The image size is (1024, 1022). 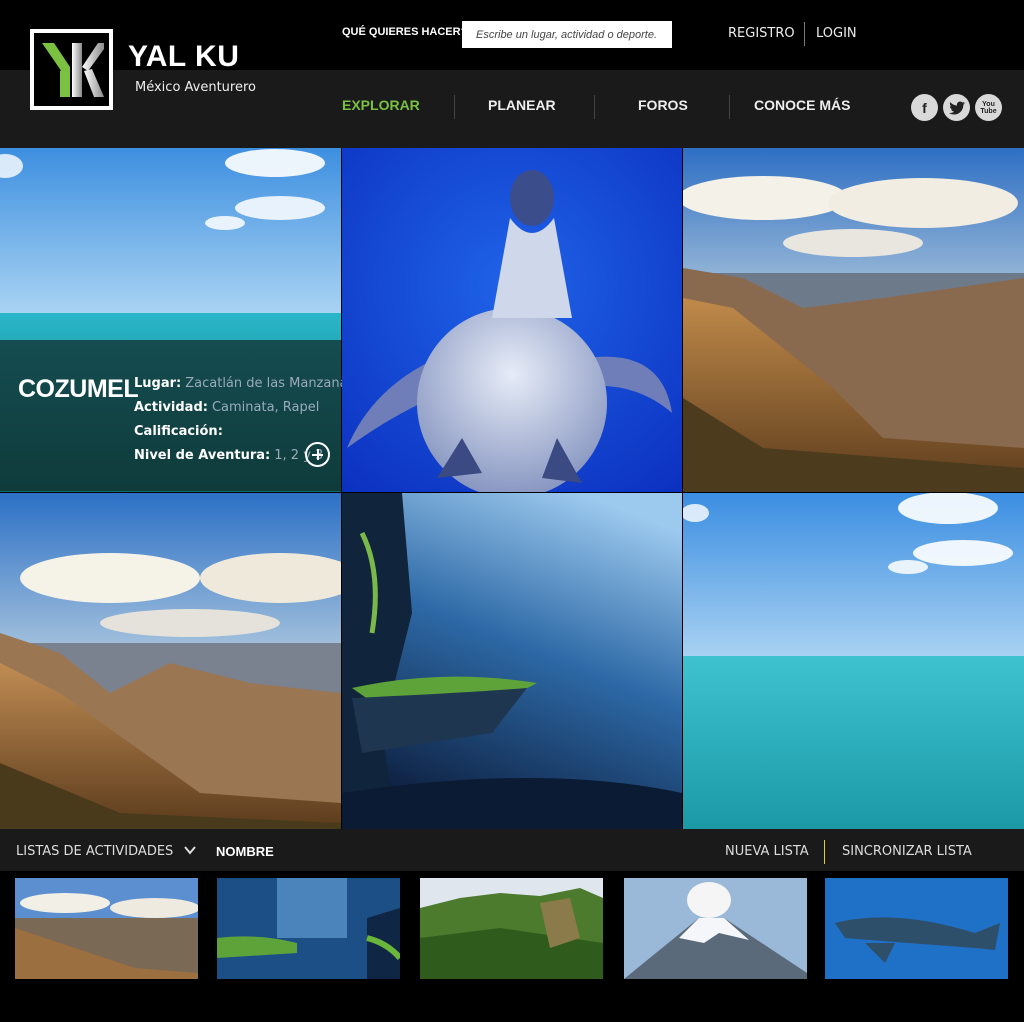 I want to click on cave-thumb-image, so click(x=308, y=928).